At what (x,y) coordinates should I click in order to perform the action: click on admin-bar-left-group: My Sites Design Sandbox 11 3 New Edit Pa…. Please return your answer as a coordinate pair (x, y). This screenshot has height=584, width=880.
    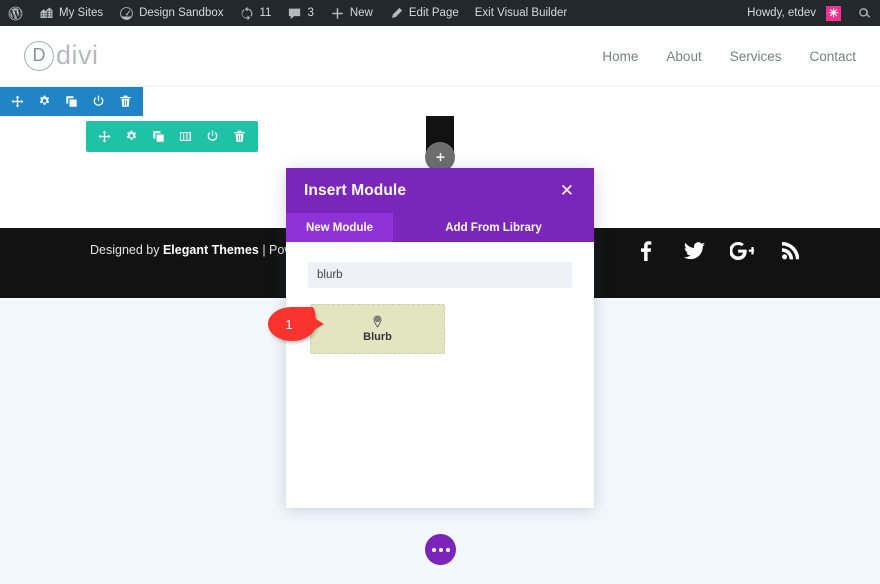
    Looking at the image, I should click on (287, 13).